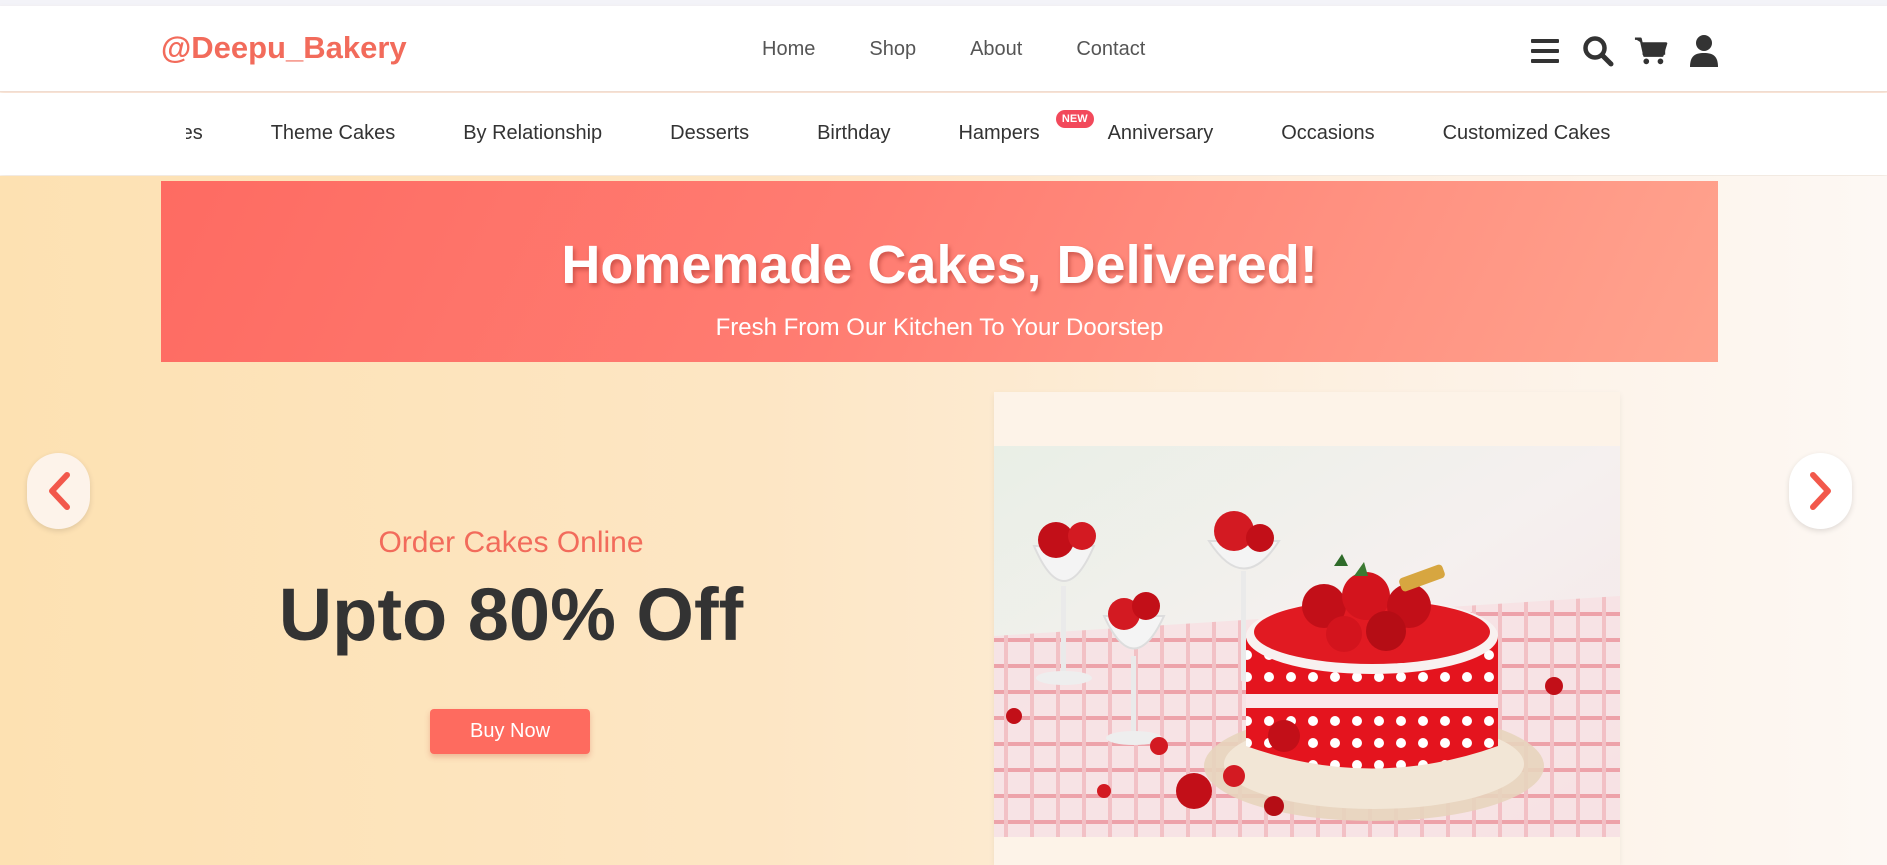 The height and width of the screenshot is (865, 1887). I want to click on category-by-relationship: By Relationship, so click(532, 133).